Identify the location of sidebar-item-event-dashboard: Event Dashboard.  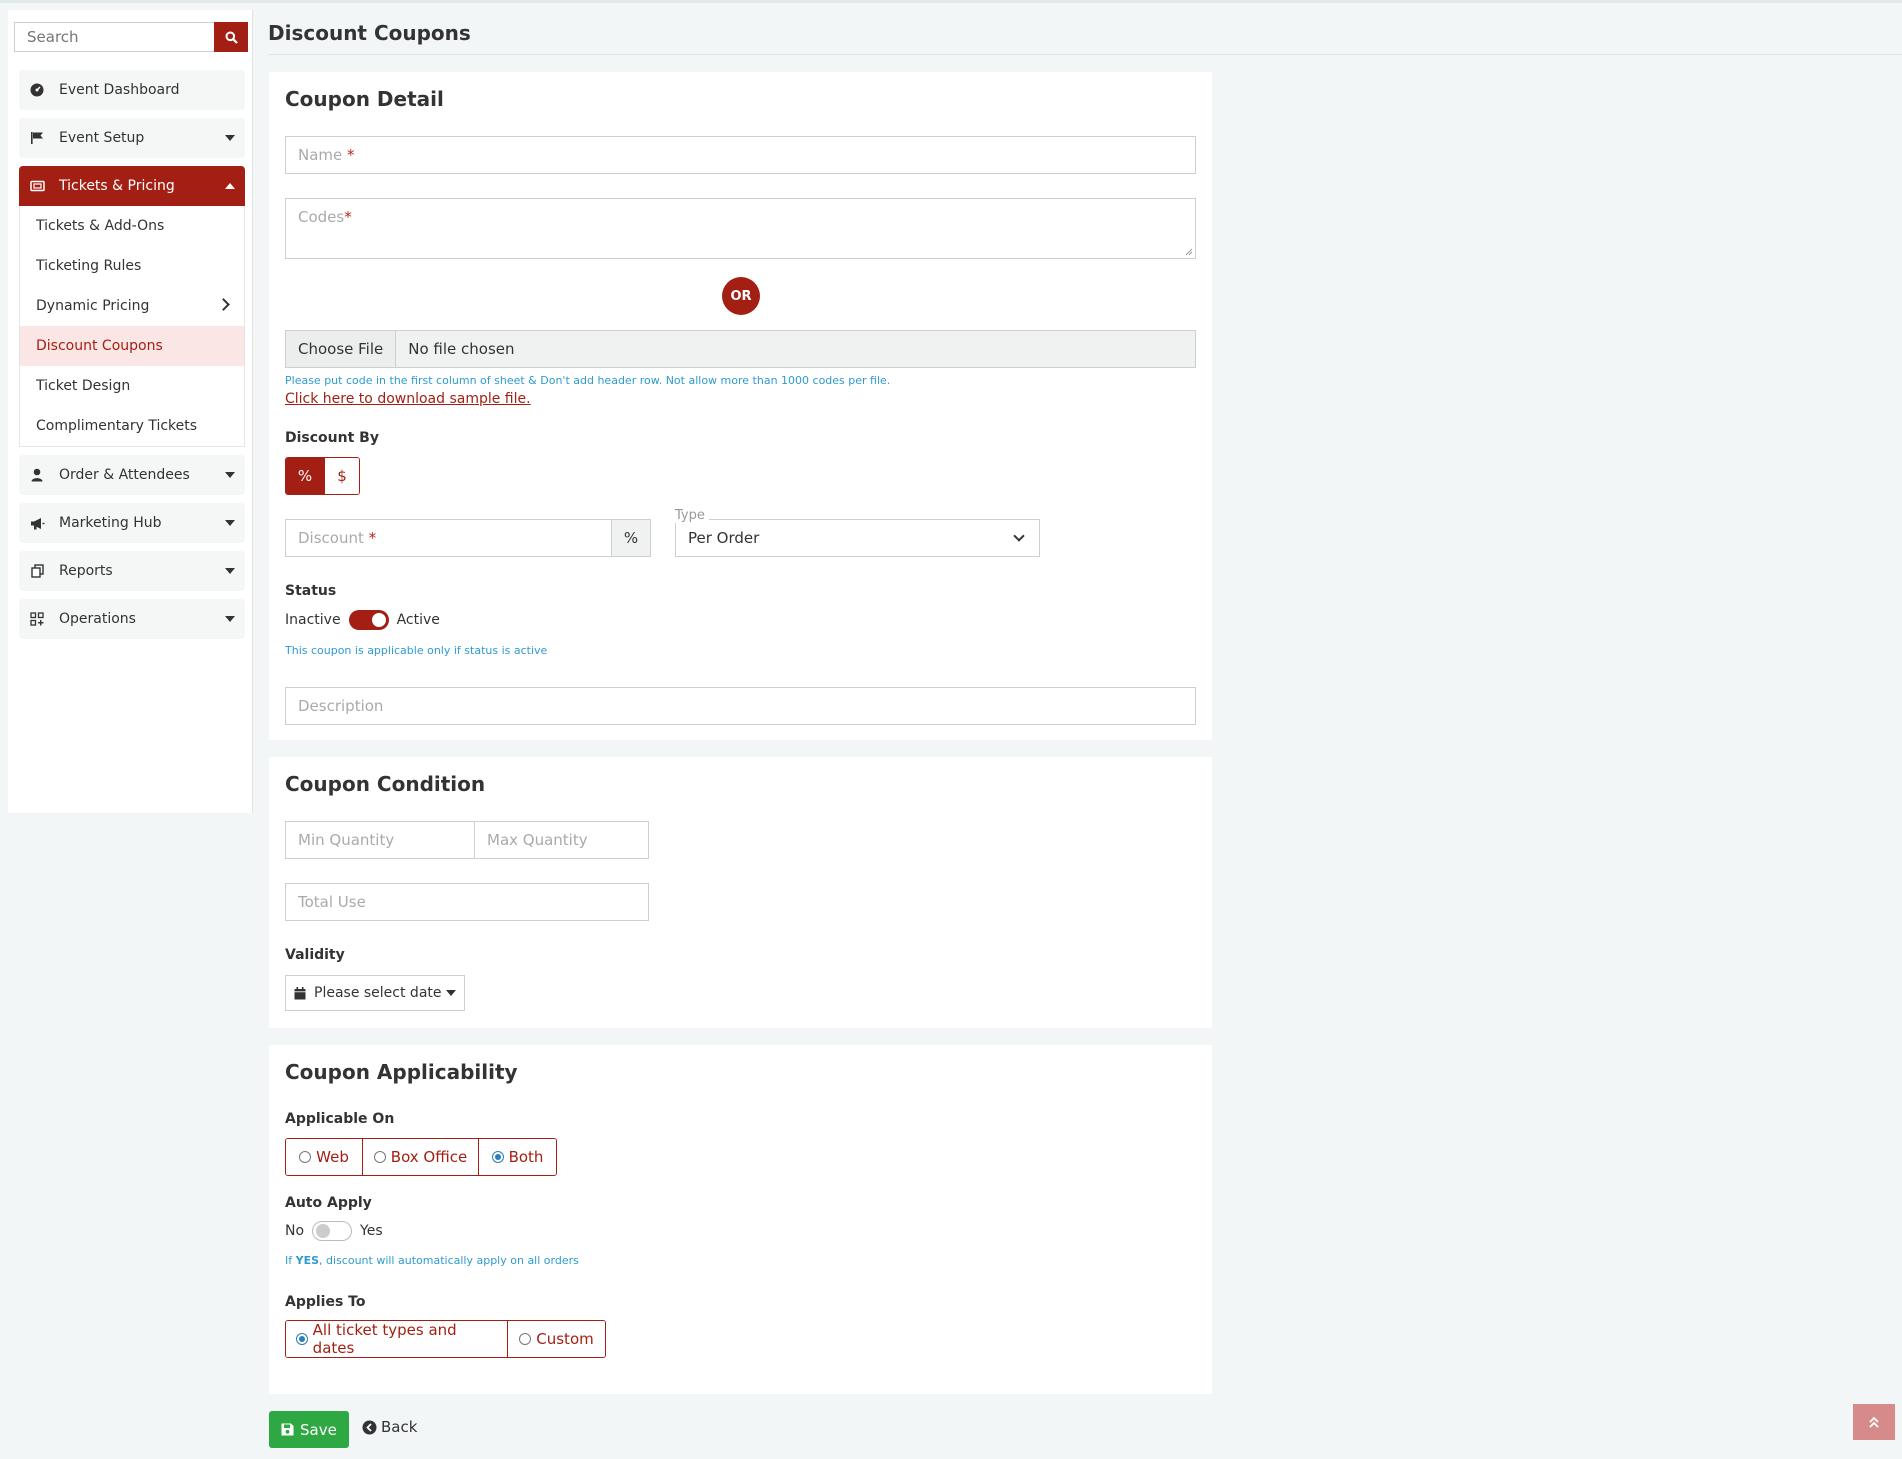
(132, 90).